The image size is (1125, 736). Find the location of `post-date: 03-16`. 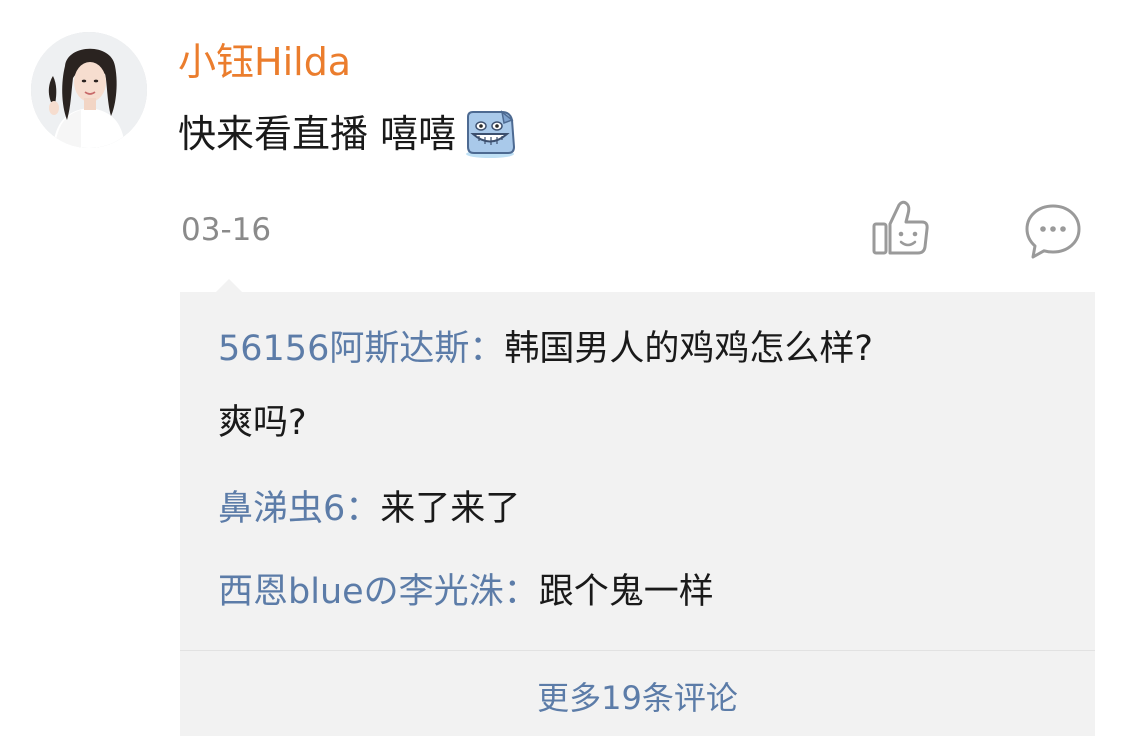

post-date: 03-16 is located at coordinates (226, 230).